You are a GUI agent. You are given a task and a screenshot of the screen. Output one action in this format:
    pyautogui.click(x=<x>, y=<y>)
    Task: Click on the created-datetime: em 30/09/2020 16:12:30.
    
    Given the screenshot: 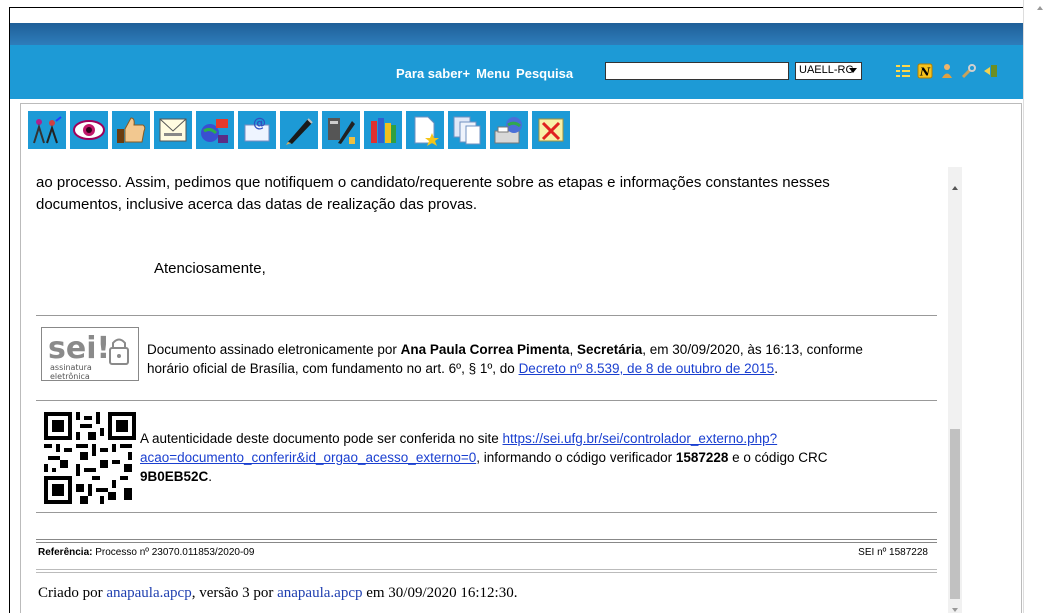 What is the action you would take?
    pyautogui.click(x=440, y=593)
    